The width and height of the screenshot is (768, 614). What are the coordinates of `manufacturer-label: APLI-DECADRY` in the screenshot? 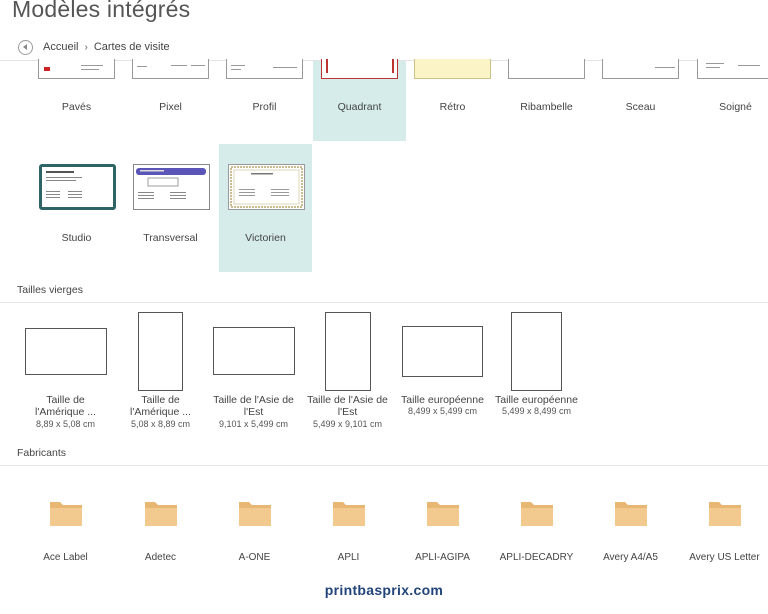 It's located at (536, 557).